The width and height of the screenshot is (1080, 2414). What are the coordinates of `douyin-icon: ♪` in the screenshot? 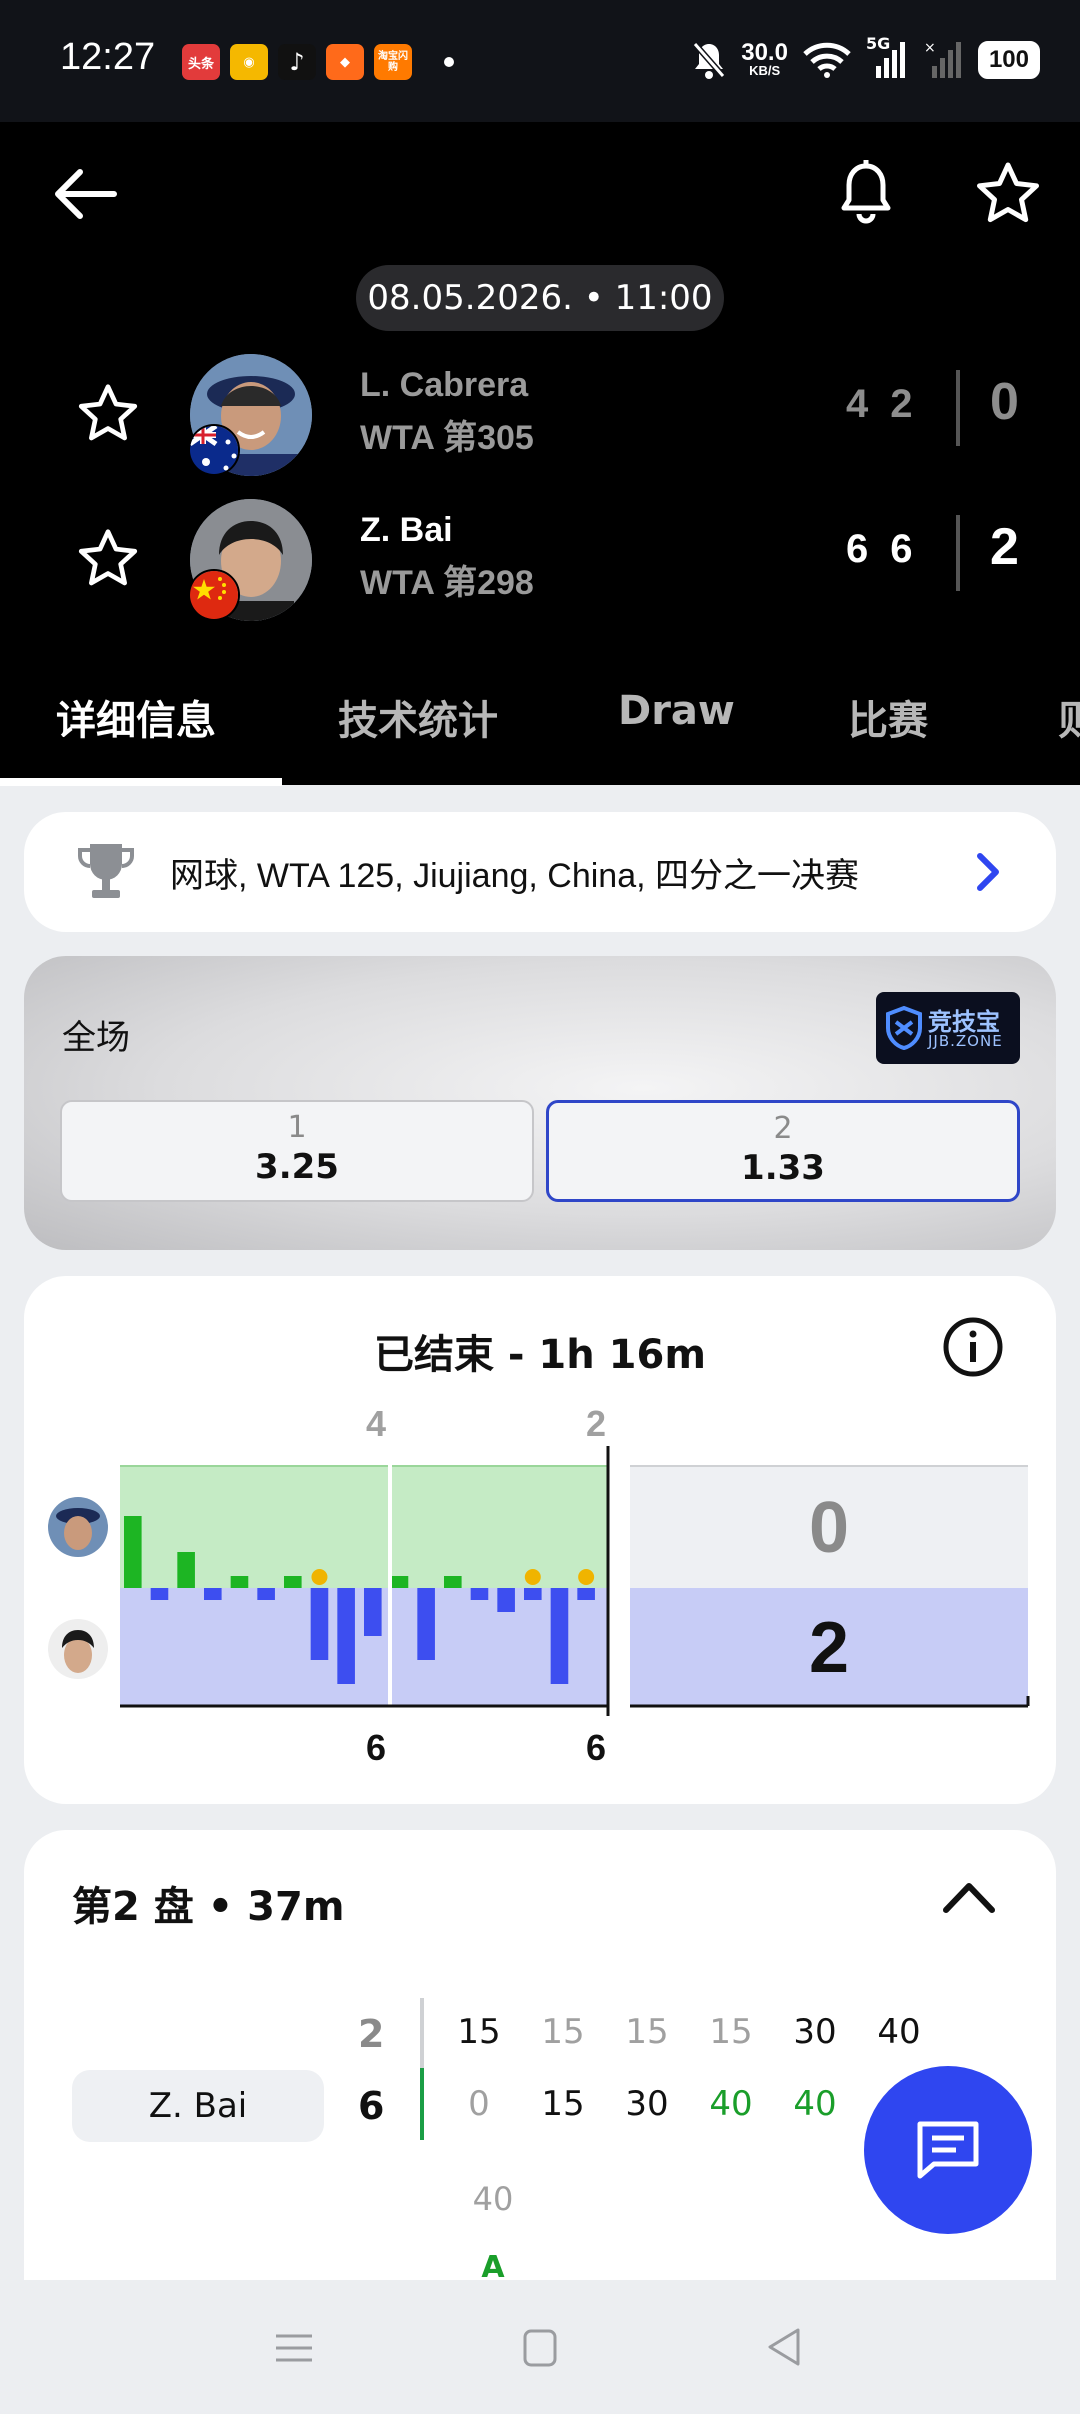 It's located at (297, 62).